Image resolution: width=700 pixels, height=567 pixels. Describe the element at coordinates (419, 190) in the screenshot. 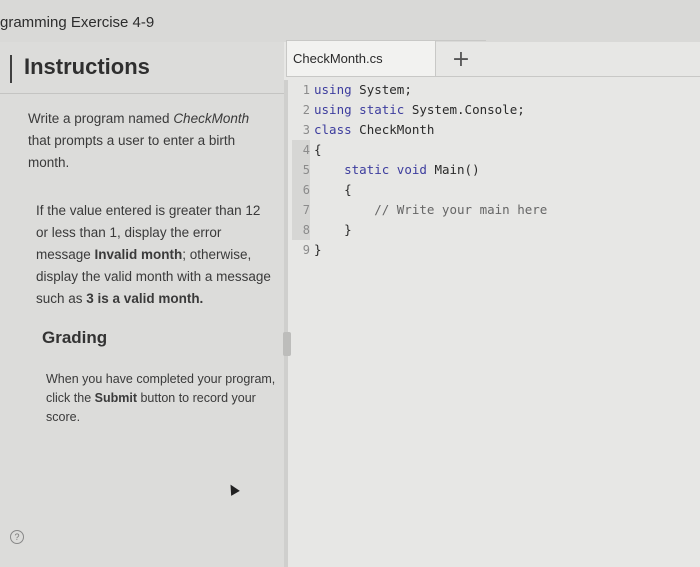

I see `code-line: 6 {` at that location.